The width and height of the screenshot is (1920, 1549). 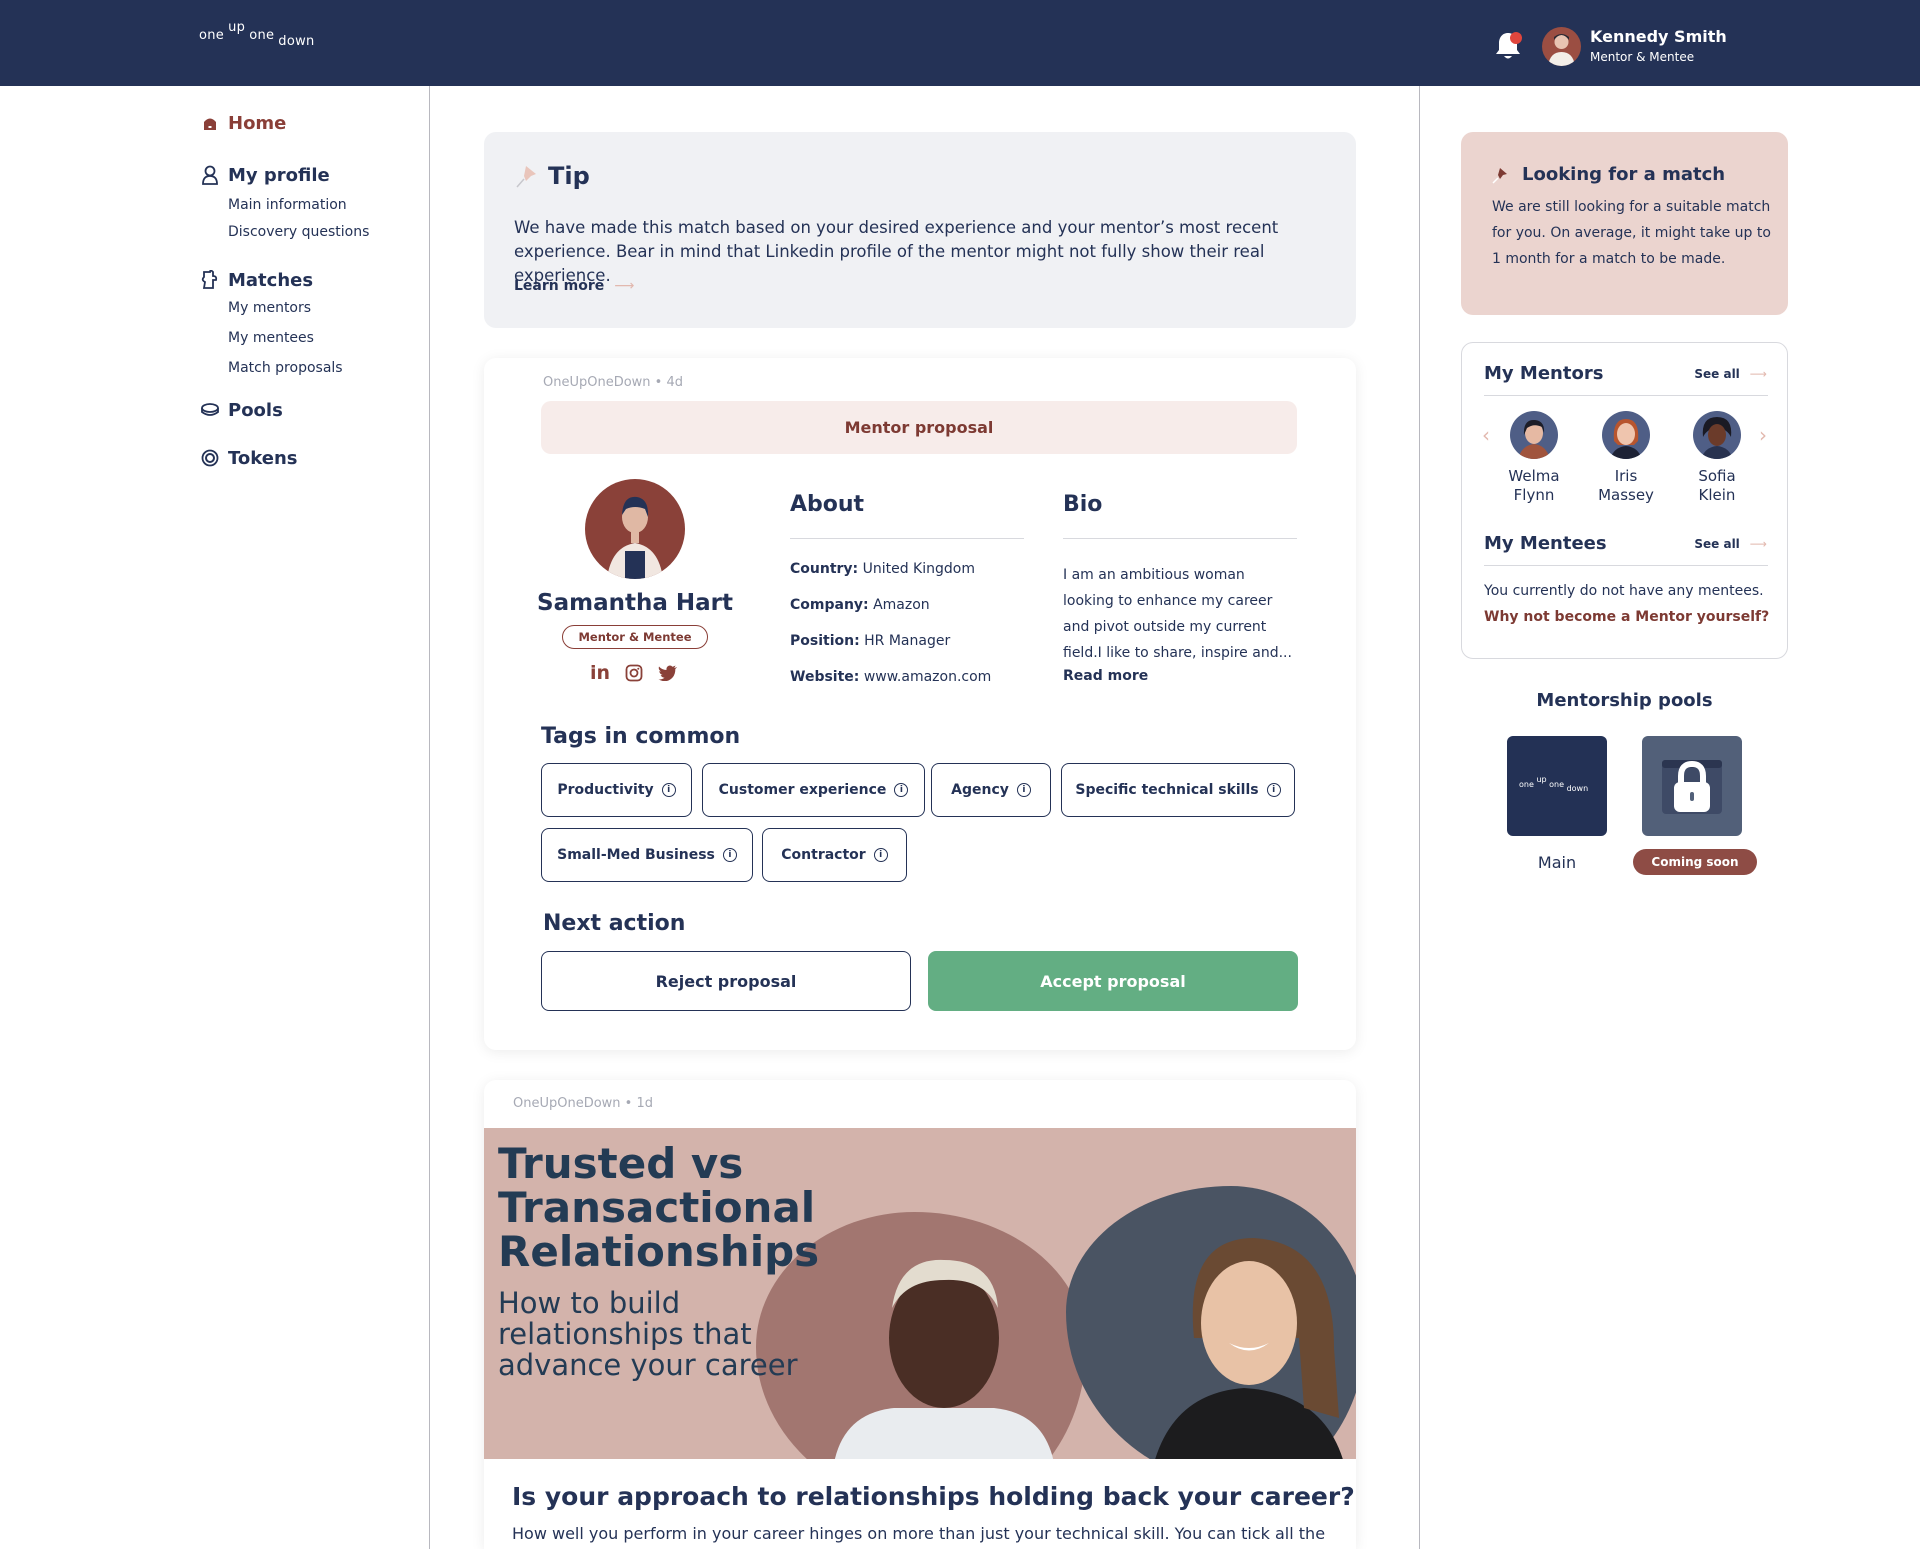 I want to click on mentor-first-name: Welma, so click(x=1534, y=476).